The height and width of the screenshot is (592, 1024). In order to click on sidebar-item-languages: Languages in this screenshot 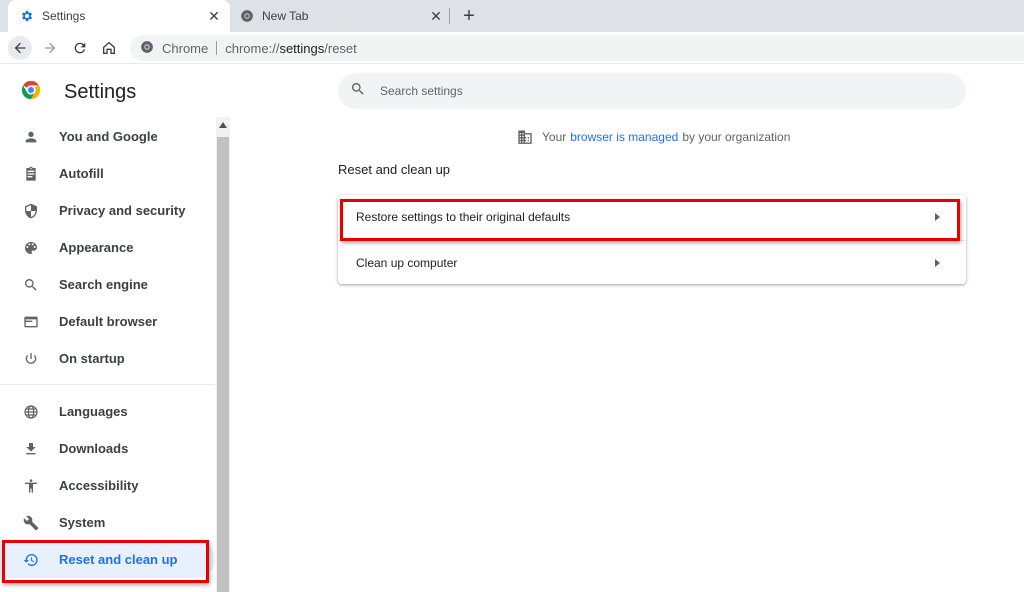, I will do `click(107, 411)`.